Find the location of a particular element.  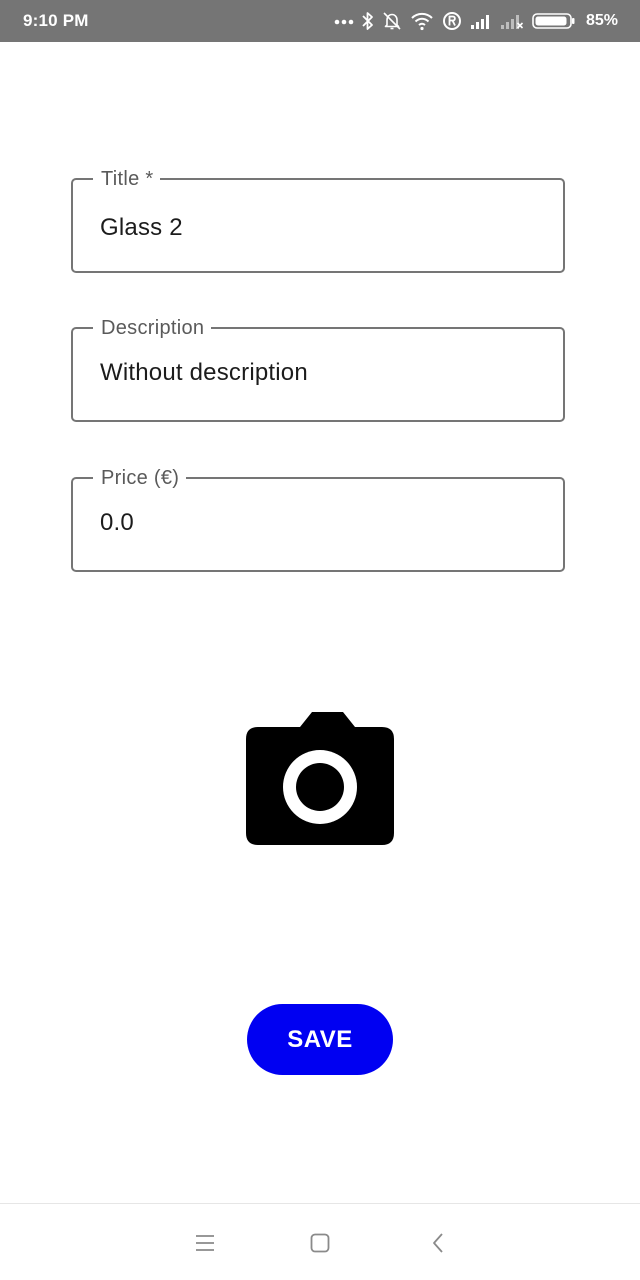

status-time: 9:10 PM is located at coordinates (56, 20).